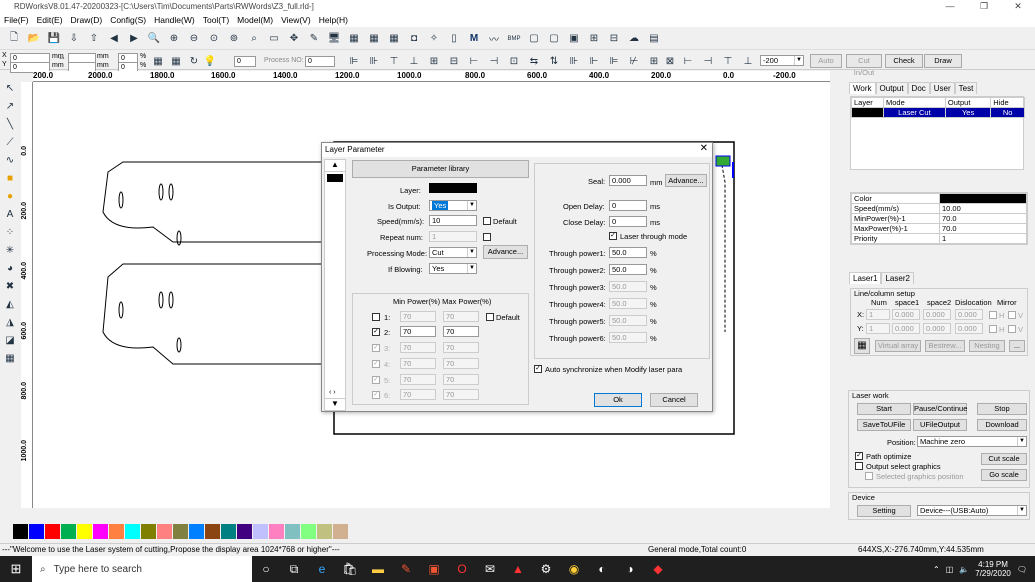 The width and height of the screenshot is (1035, 582). I want to click on node-edit-icon: ↗, so click(10, 106).